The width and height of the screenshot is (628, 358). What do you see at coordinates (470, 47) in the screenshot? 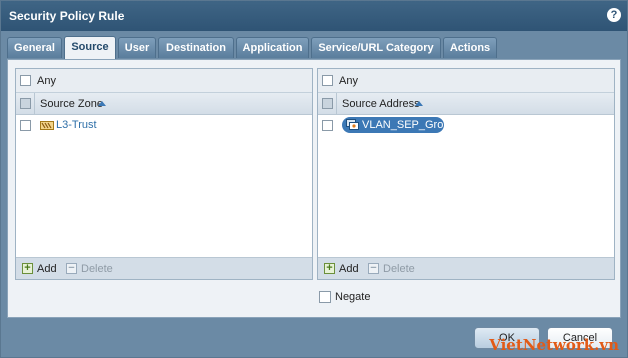
I see `tab-actions: Actions` at bounding box center [470, 47].